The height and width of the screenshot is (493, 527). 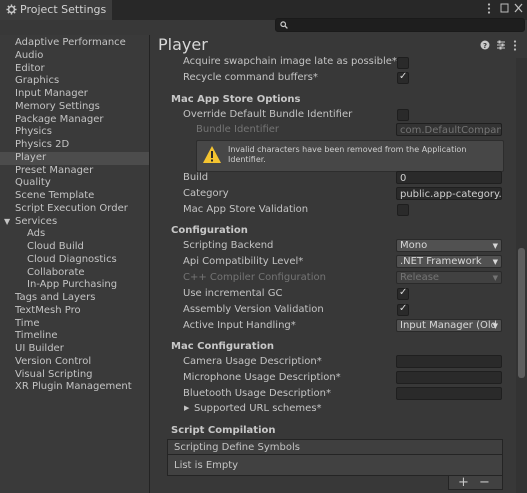 I want to click on cpp-compiler-dropdown: Release ▼, so click(x=449, y=277).